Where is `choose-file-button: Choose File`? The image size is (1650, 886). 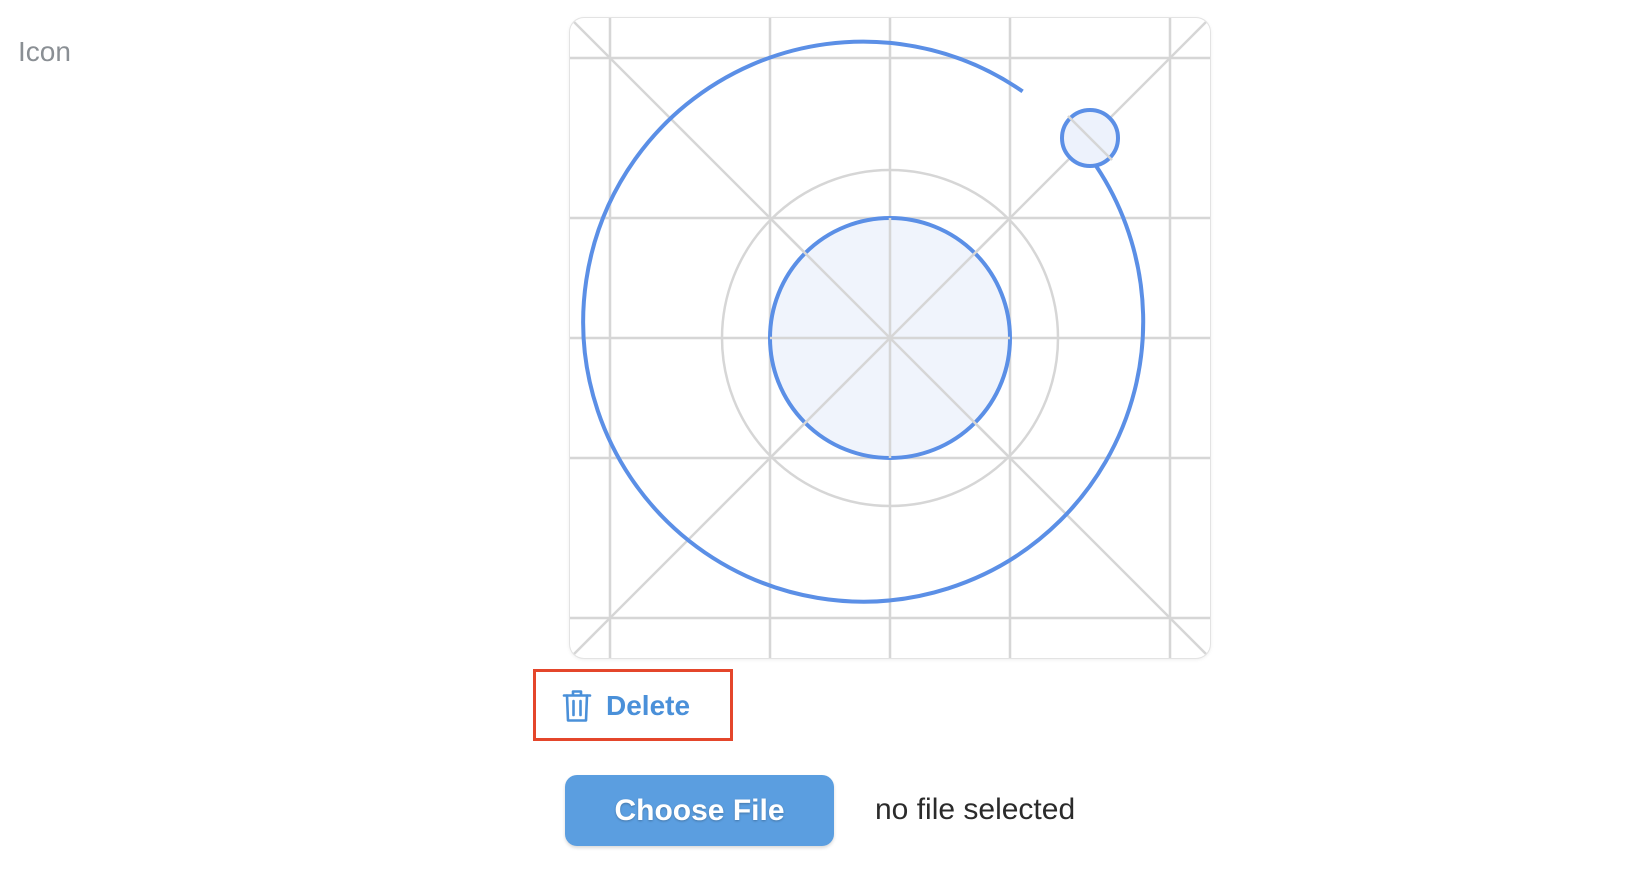 choose-file-button: Choose File is located at coordinates (699, 810).